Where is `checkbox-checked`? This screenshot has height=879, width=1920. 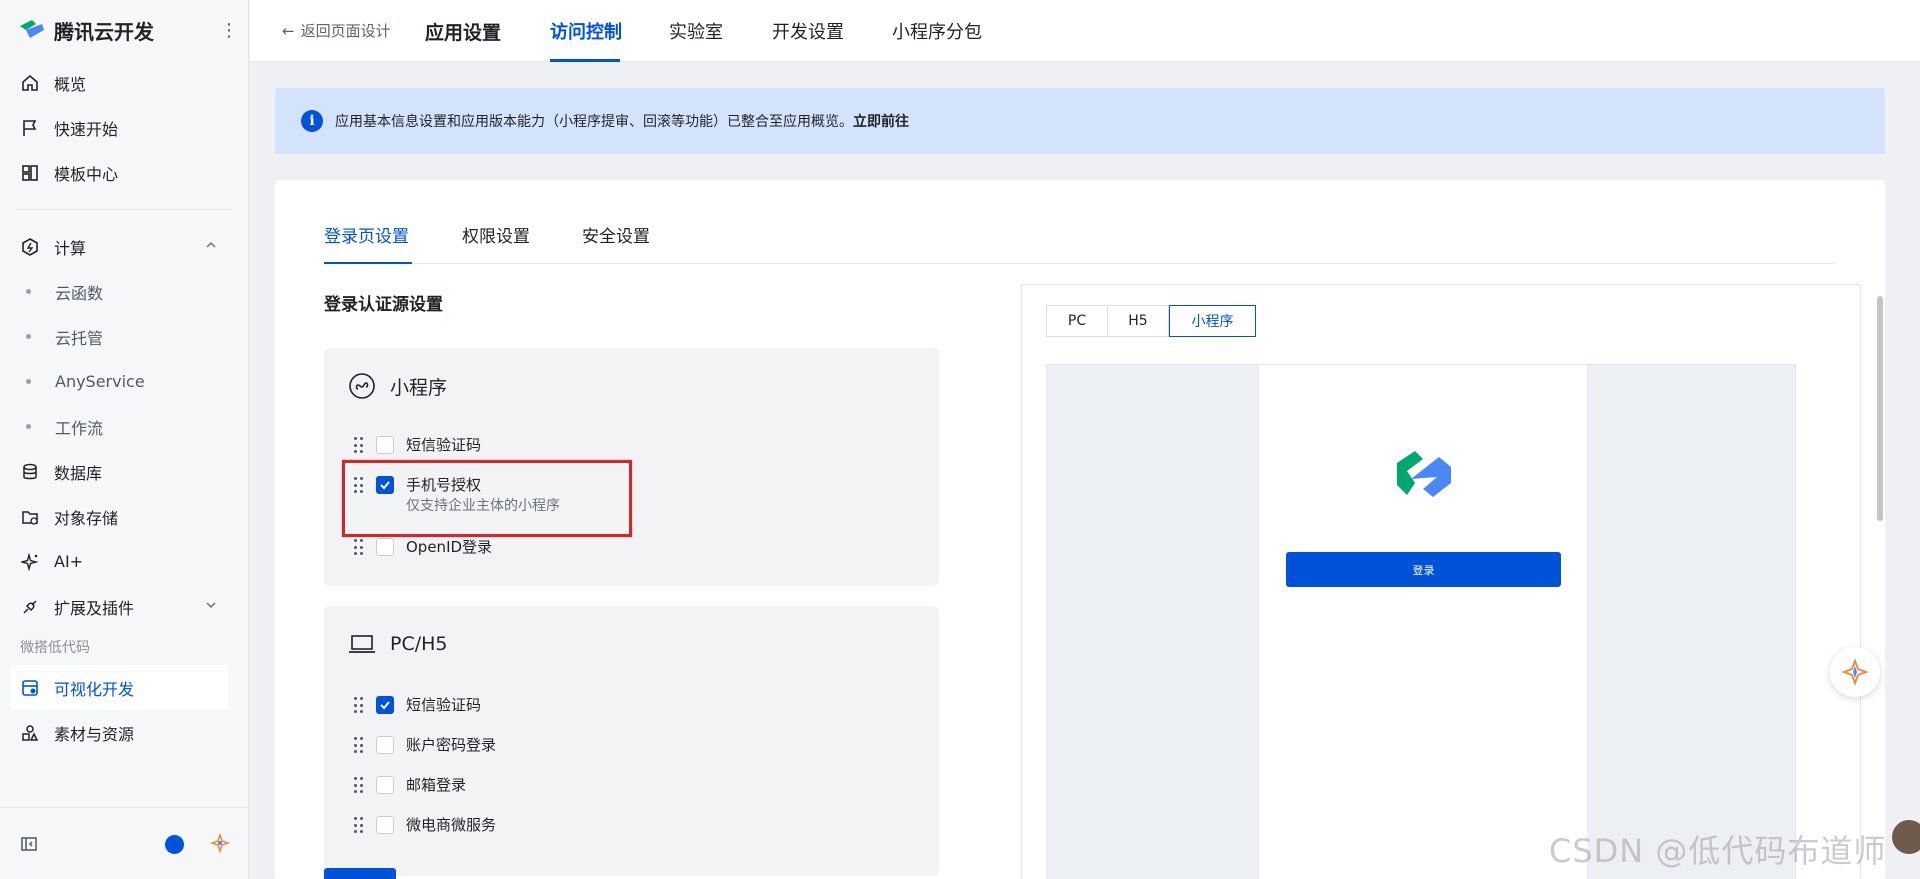 checkbox-checked is located at coordinates (385, 705).